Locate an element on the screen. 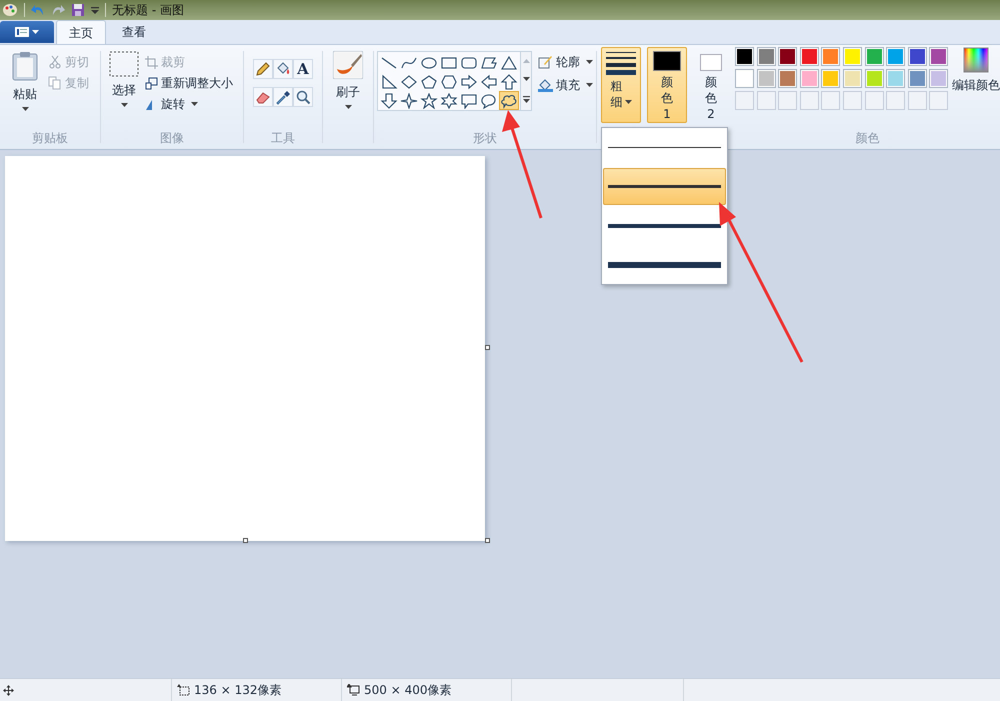 Image resolution: width=1000 pixels, height=701 pixels. group-label: 图像 is located at coordinates (172, 139).